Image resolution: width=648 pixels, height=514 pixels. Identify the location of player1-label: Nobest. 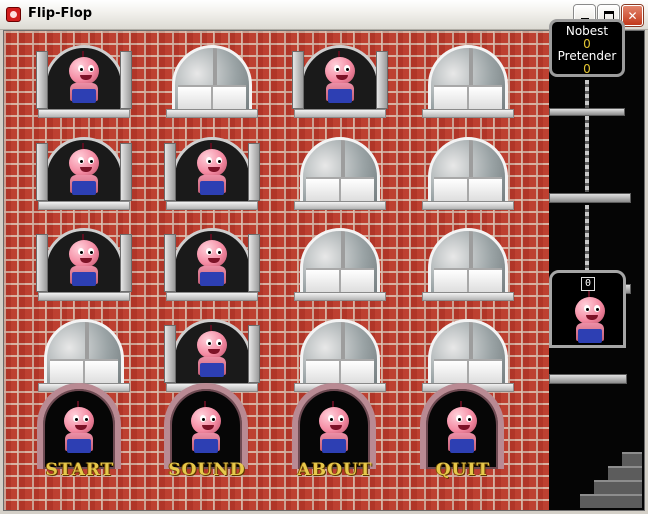
(587, 31).